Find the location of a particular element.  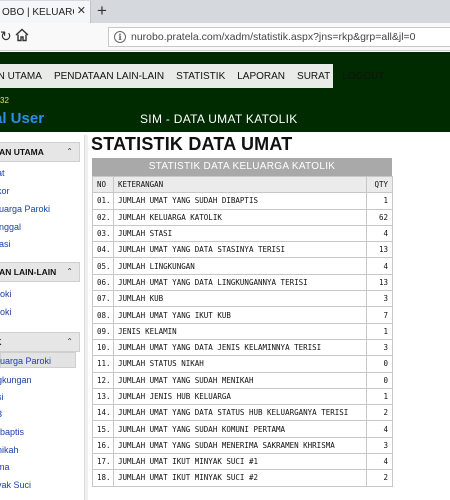

column-header-no: NO is located at coordinates (103, 184).